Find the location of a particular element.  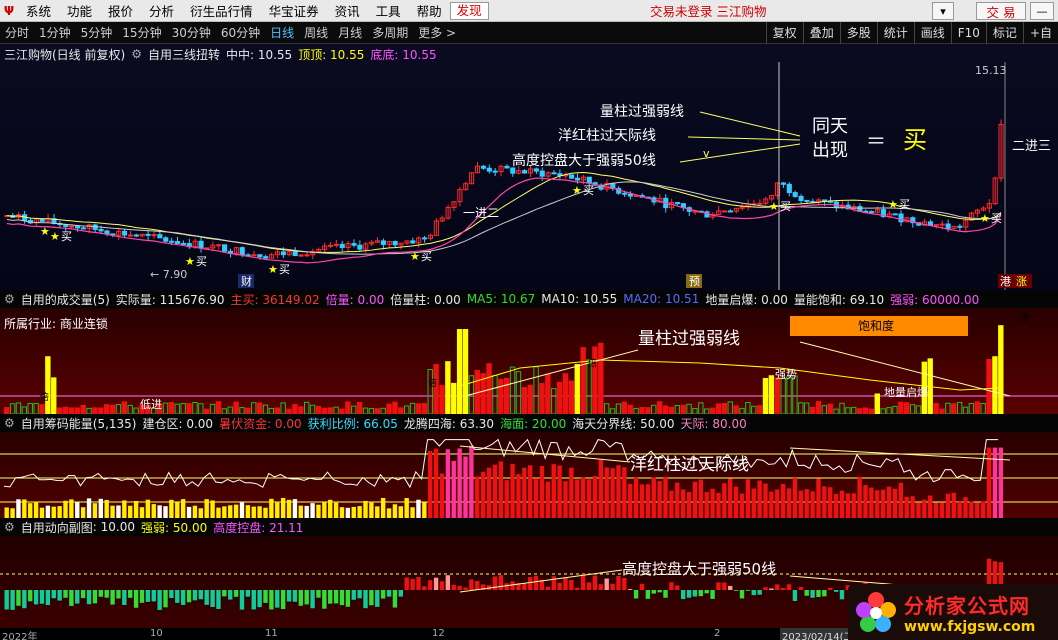

menu-item-broker: 华宝证券 is located at coordinates (294, 10).